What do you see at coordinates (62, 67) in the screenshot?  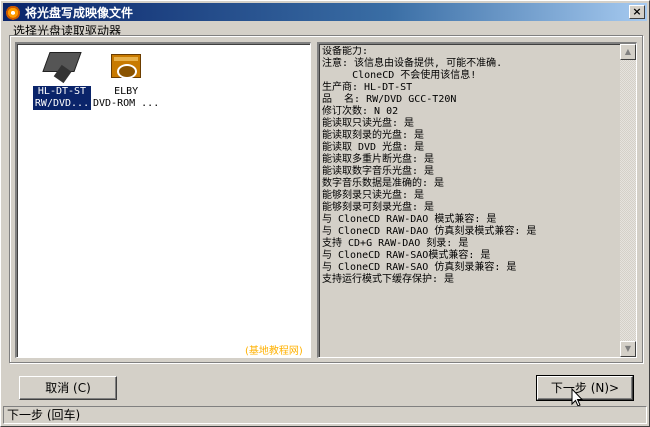 I see `optical-drive-icon` at bounding box center [62, 67].